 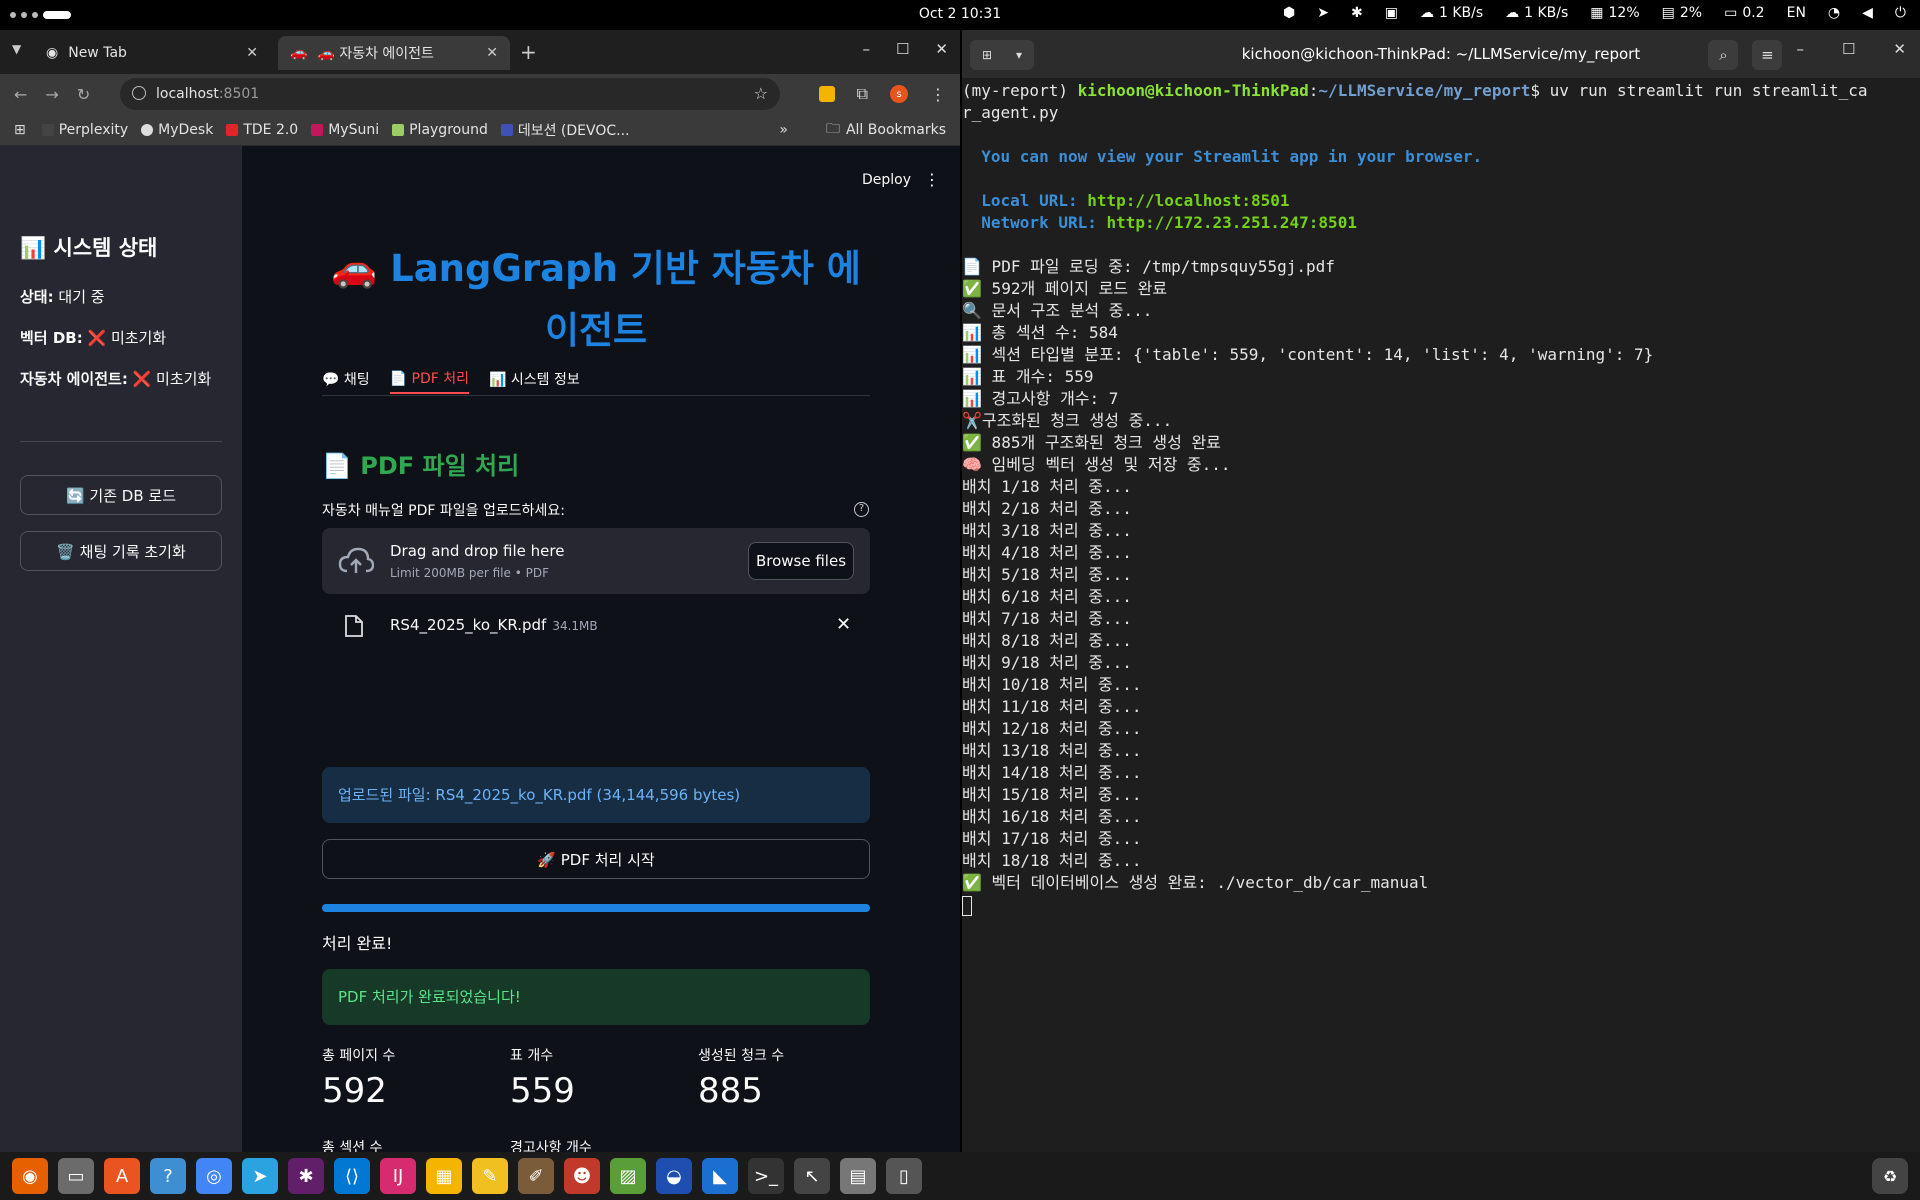 What do you see at coordinates (352, 1176) in the screenshot?
I see `vscode-icon: ⟨⟩` at bounding box center [352, 1176].